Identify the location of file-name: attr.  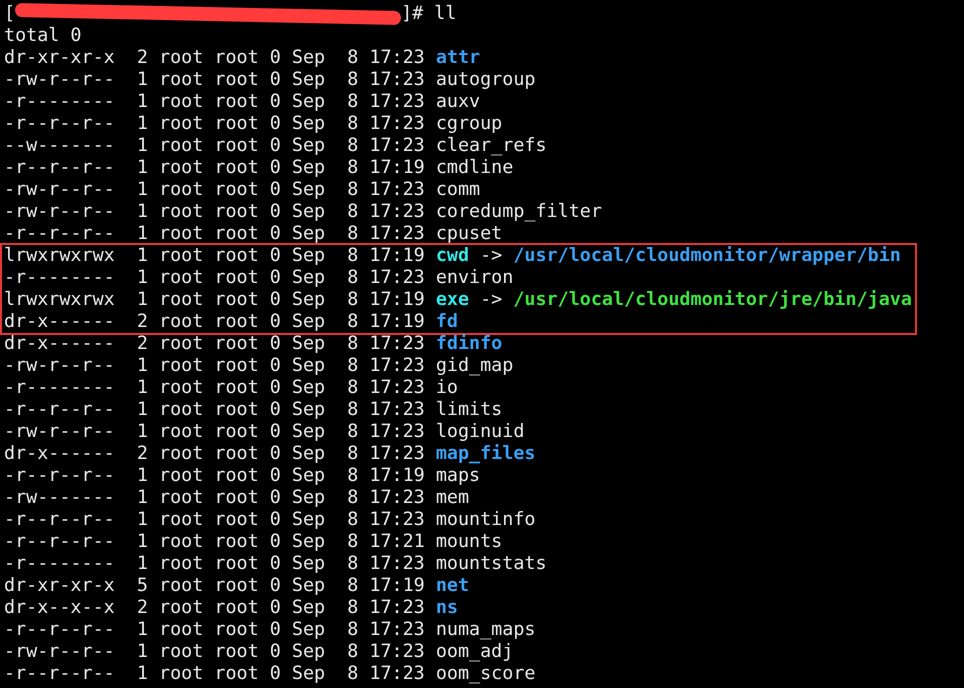
(458, 58).